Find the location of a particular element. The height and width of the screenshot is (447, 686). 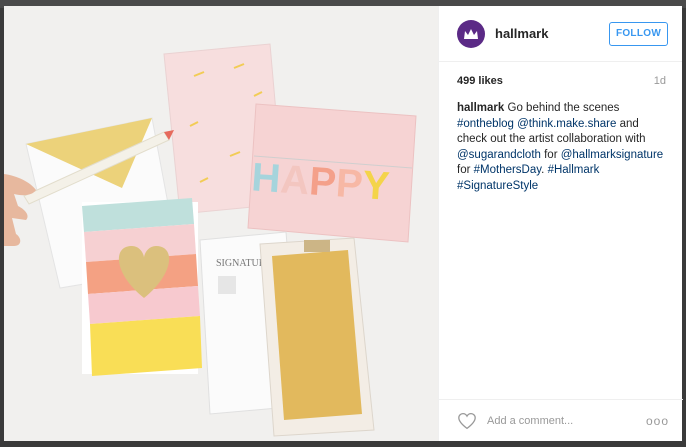

caption-link: #ontheblog is located at coordinates (485, 124).